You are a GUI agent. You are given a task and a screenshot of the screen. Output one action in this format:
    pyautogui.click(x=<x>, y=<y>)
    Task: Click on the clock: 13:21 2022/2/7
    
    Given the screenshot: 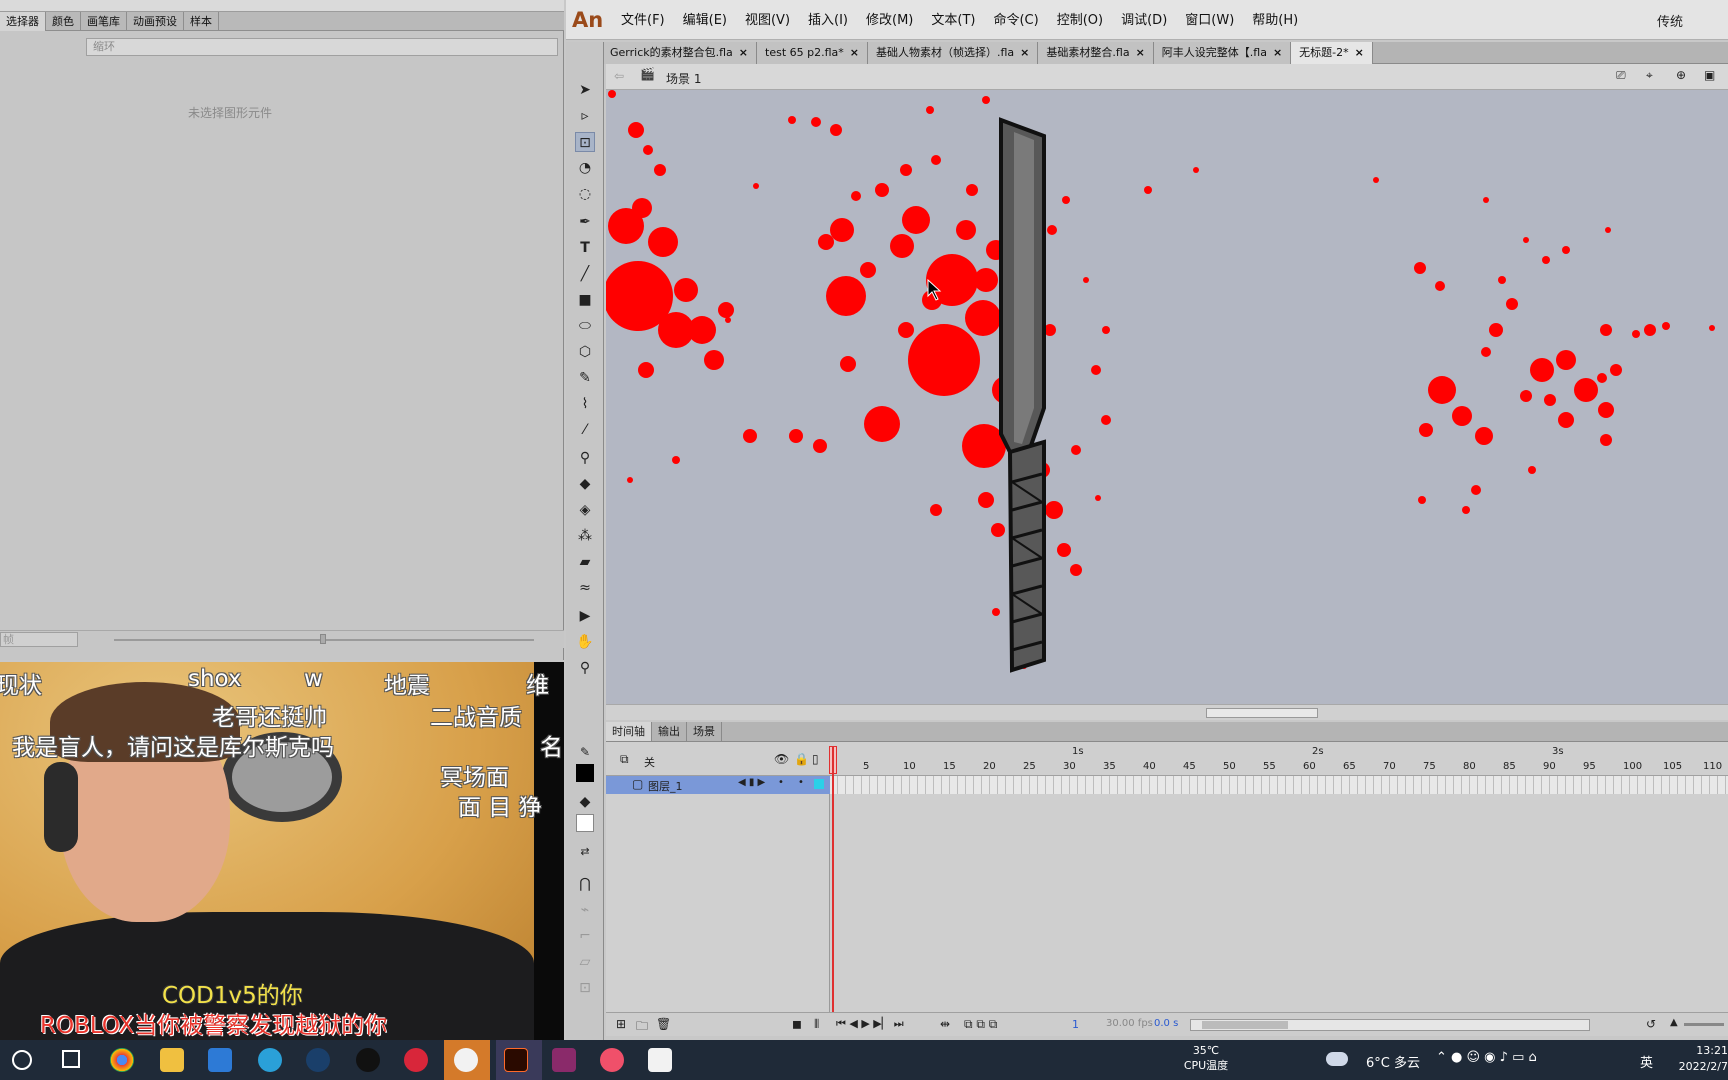 What is the action you would take?
    pyautogui.click(x=1697, y=1059)
    